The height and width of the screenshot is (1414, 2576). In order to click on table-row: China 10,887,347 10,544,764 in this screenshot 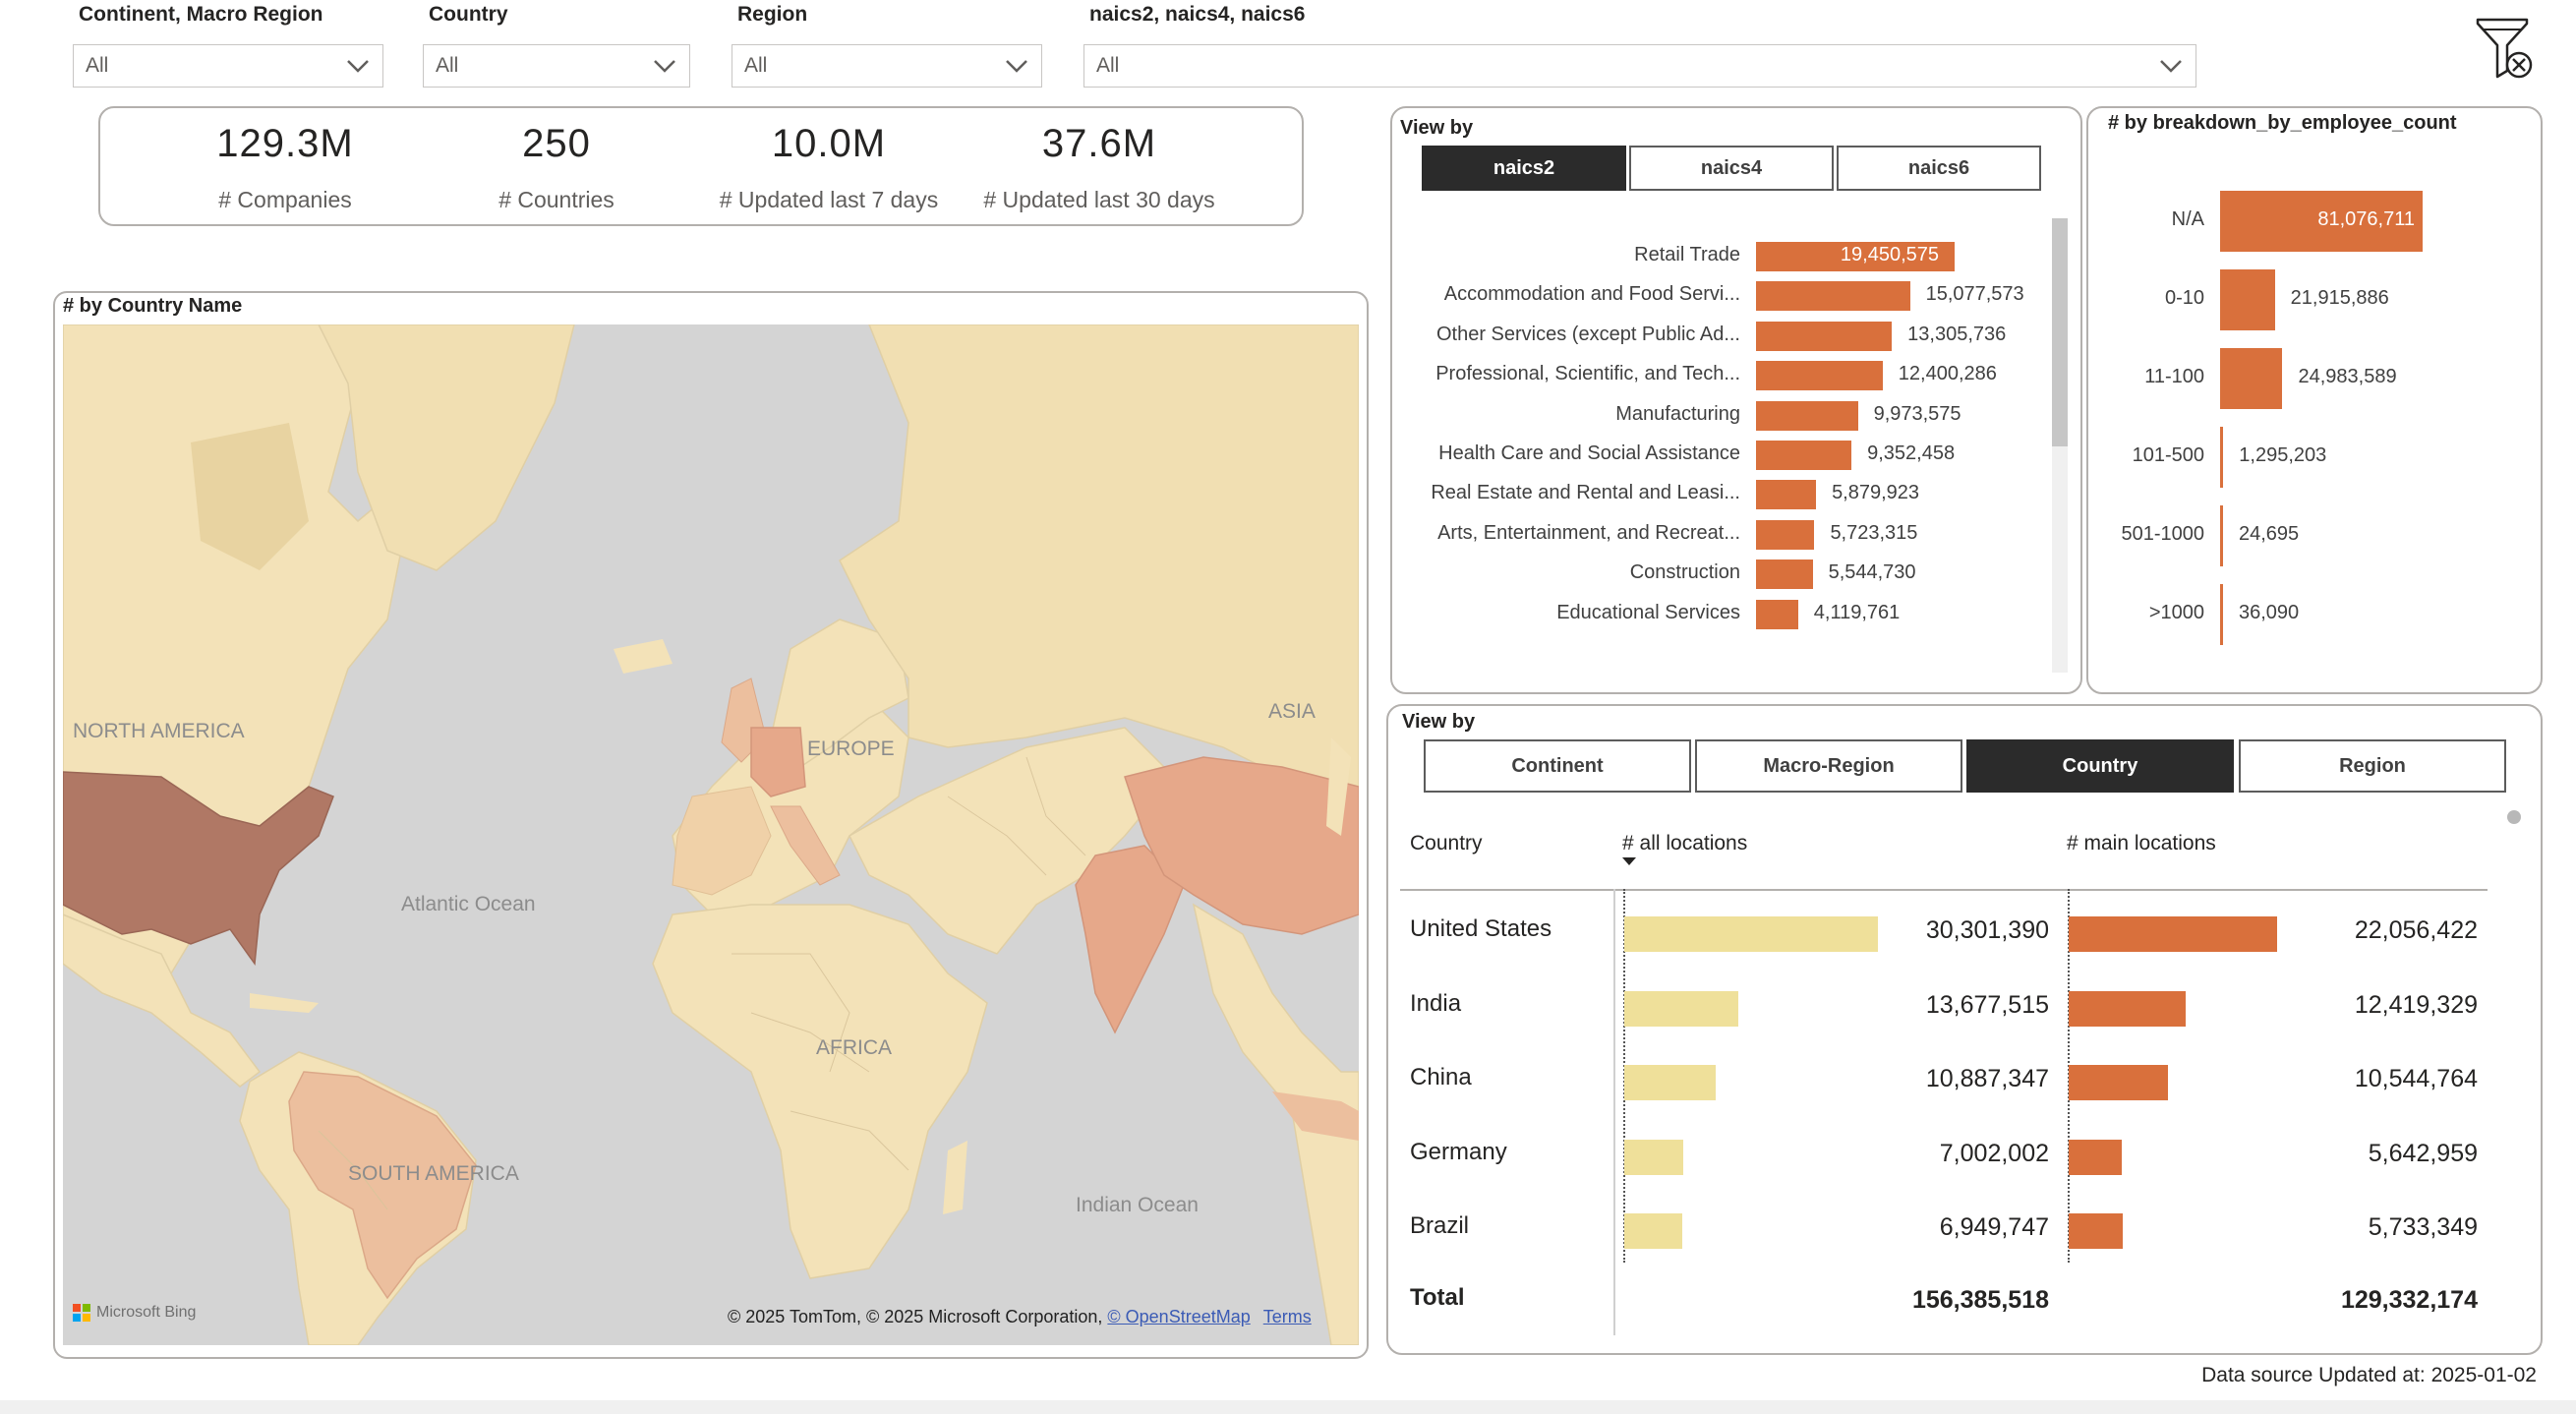, I will do `click(1945, 1086)`.